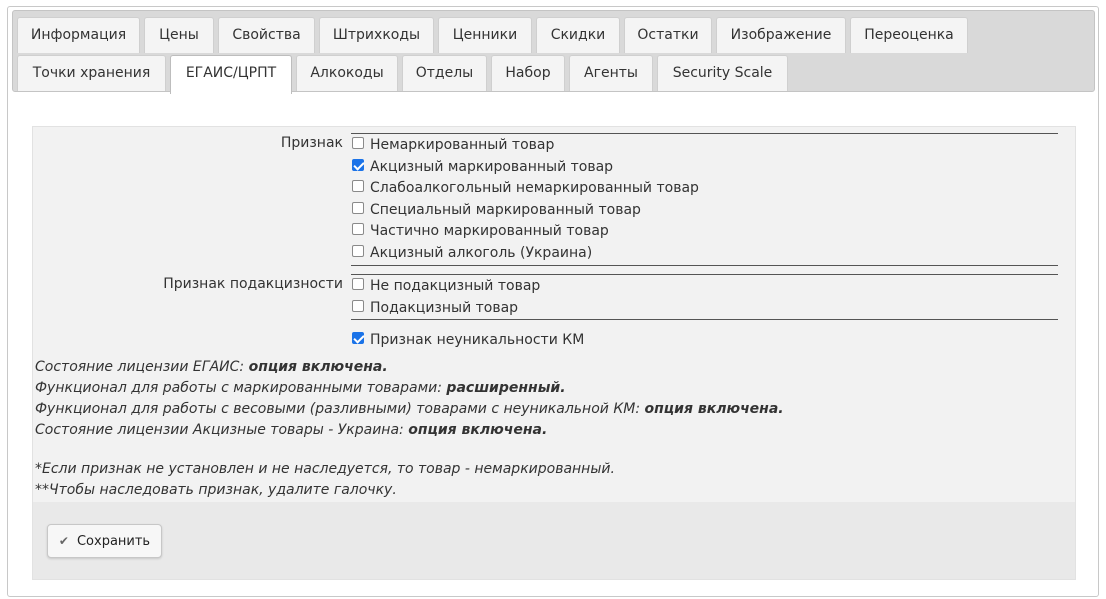 The width and height of the screenshot is (1106, 599). I want to click on option-not-excise: Не подакцизный товар, so click(446, 286).